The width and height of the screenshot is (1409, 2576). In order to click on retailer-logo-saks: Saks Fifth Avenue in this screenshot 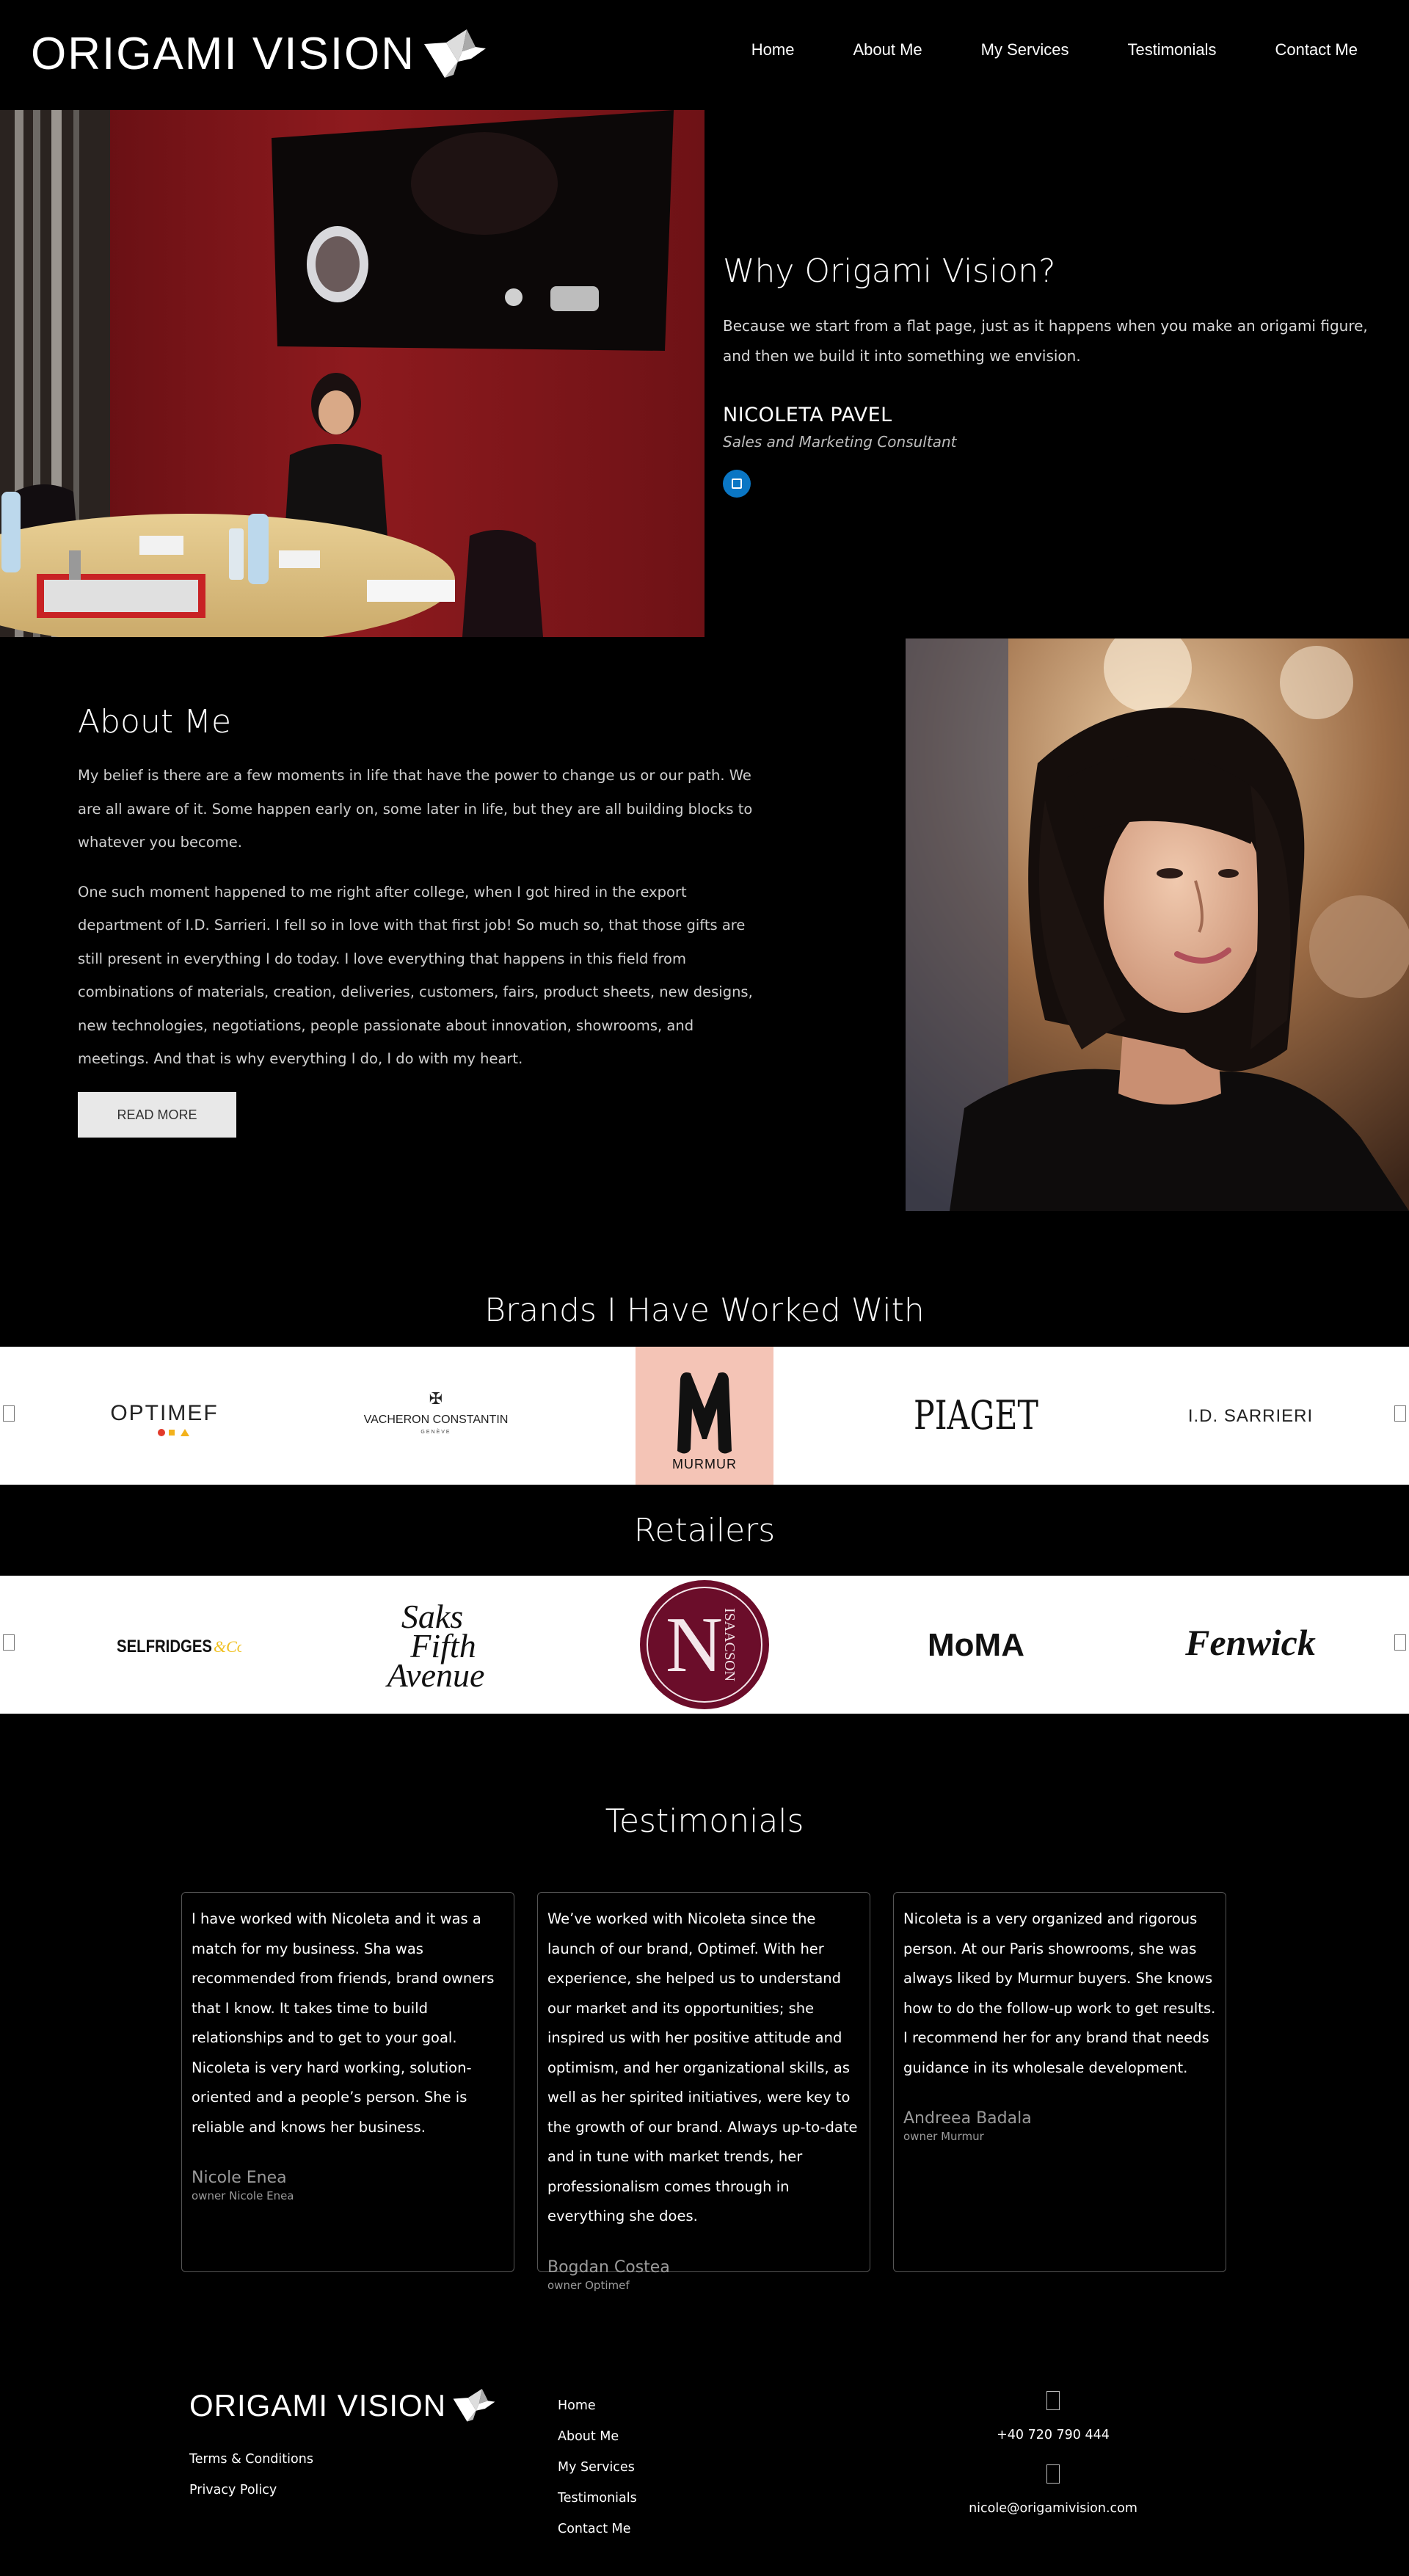, I will do `click(436, 1645)`.